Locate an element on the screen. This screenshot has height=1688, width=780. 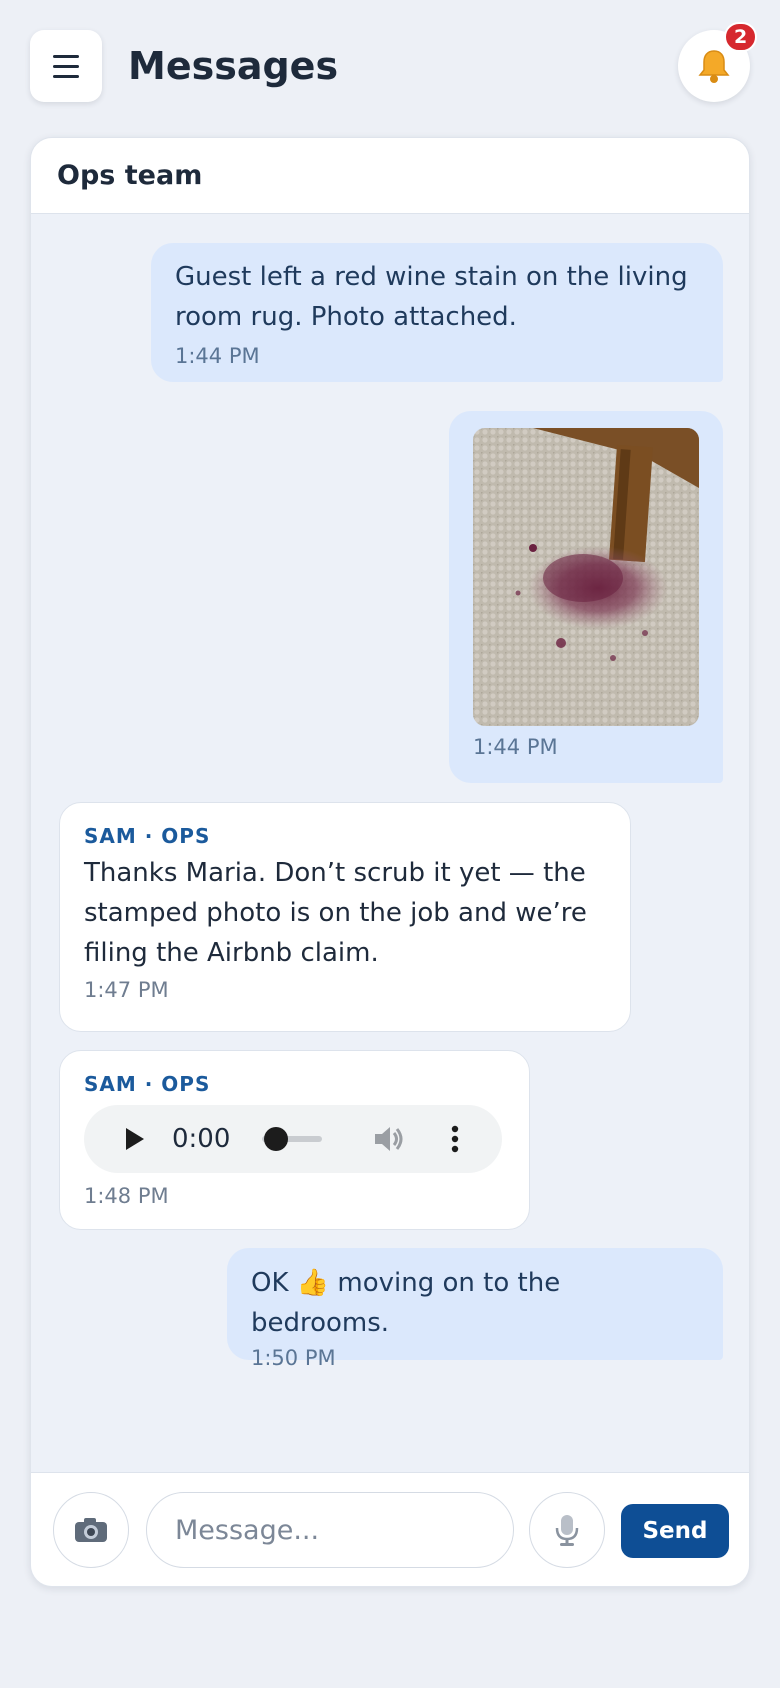
message-outgoing: OK 👍 moving on to the bedrooms. 1:50 PM is located at coordinates (475, 1309).